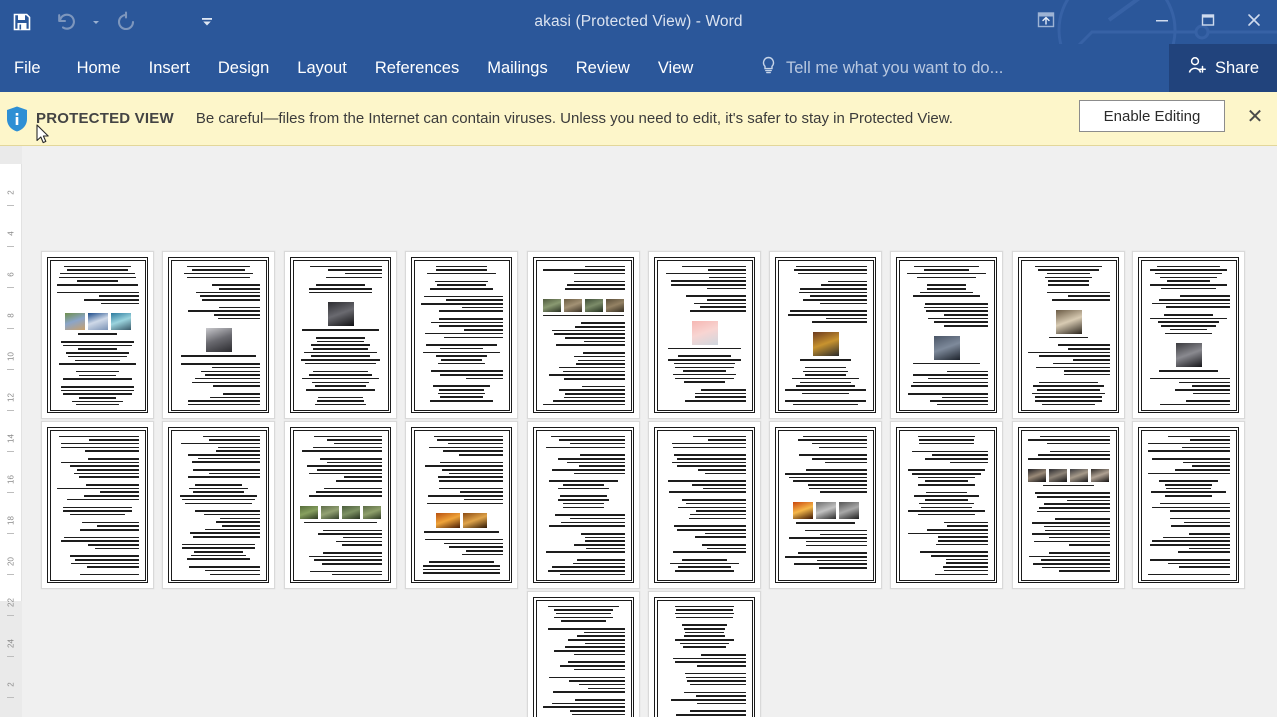 The height and width of the screenshot is (717, 1277). What do you see at coordinates (1046, 20) in the screenshot?
I see `ribbon-display-options-icon` at bounding box center [1046, 20].